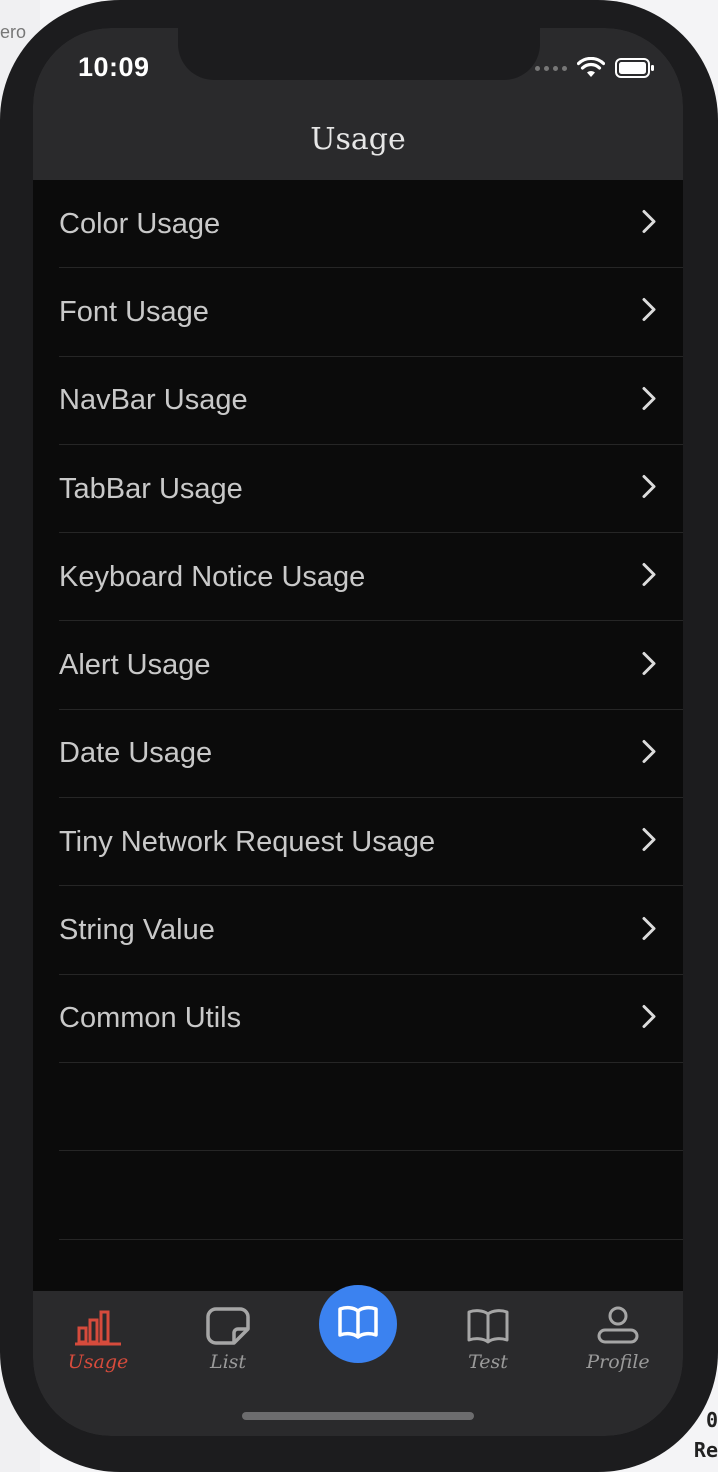  Describe the element at coordinates (358, 754) in the screenshot. I see `list-item: Date Usage` at that location.